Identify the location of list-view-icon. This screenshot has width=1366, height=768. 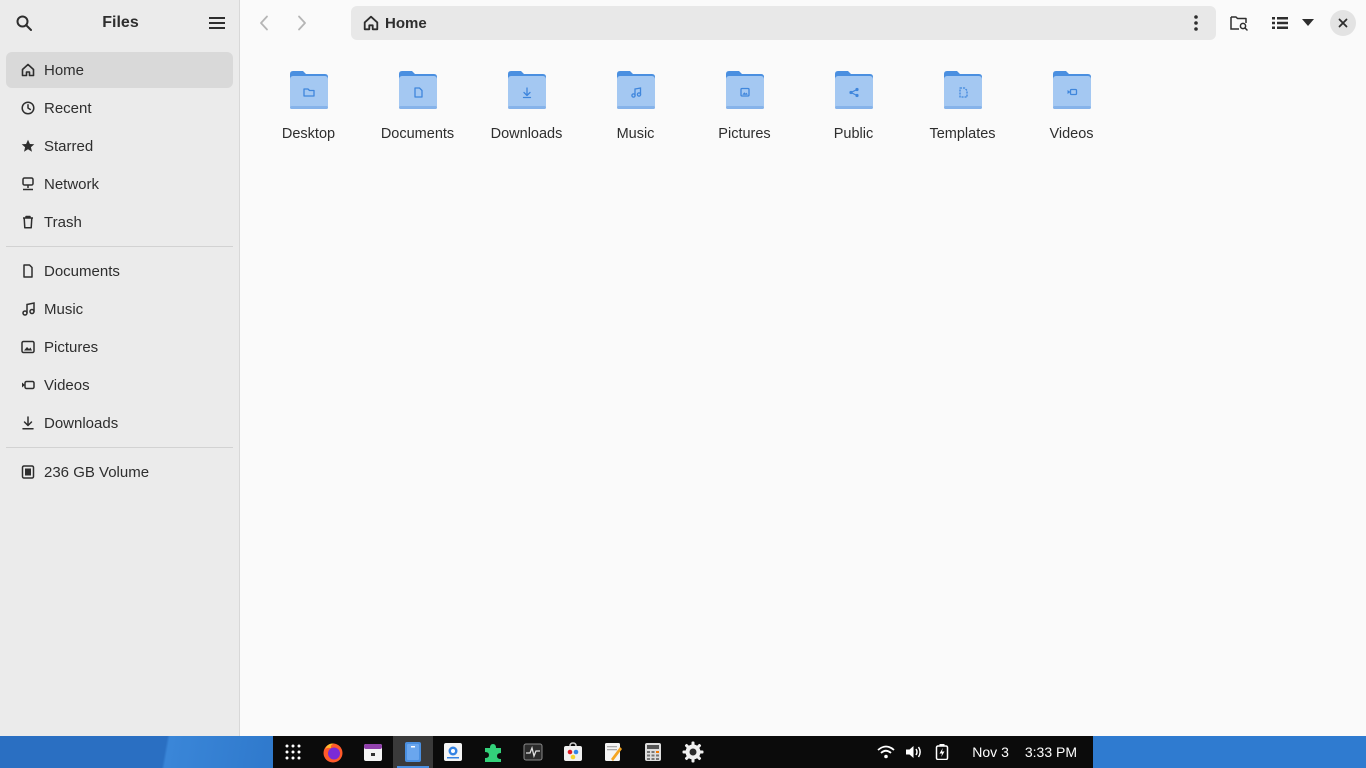
(1280, 23).